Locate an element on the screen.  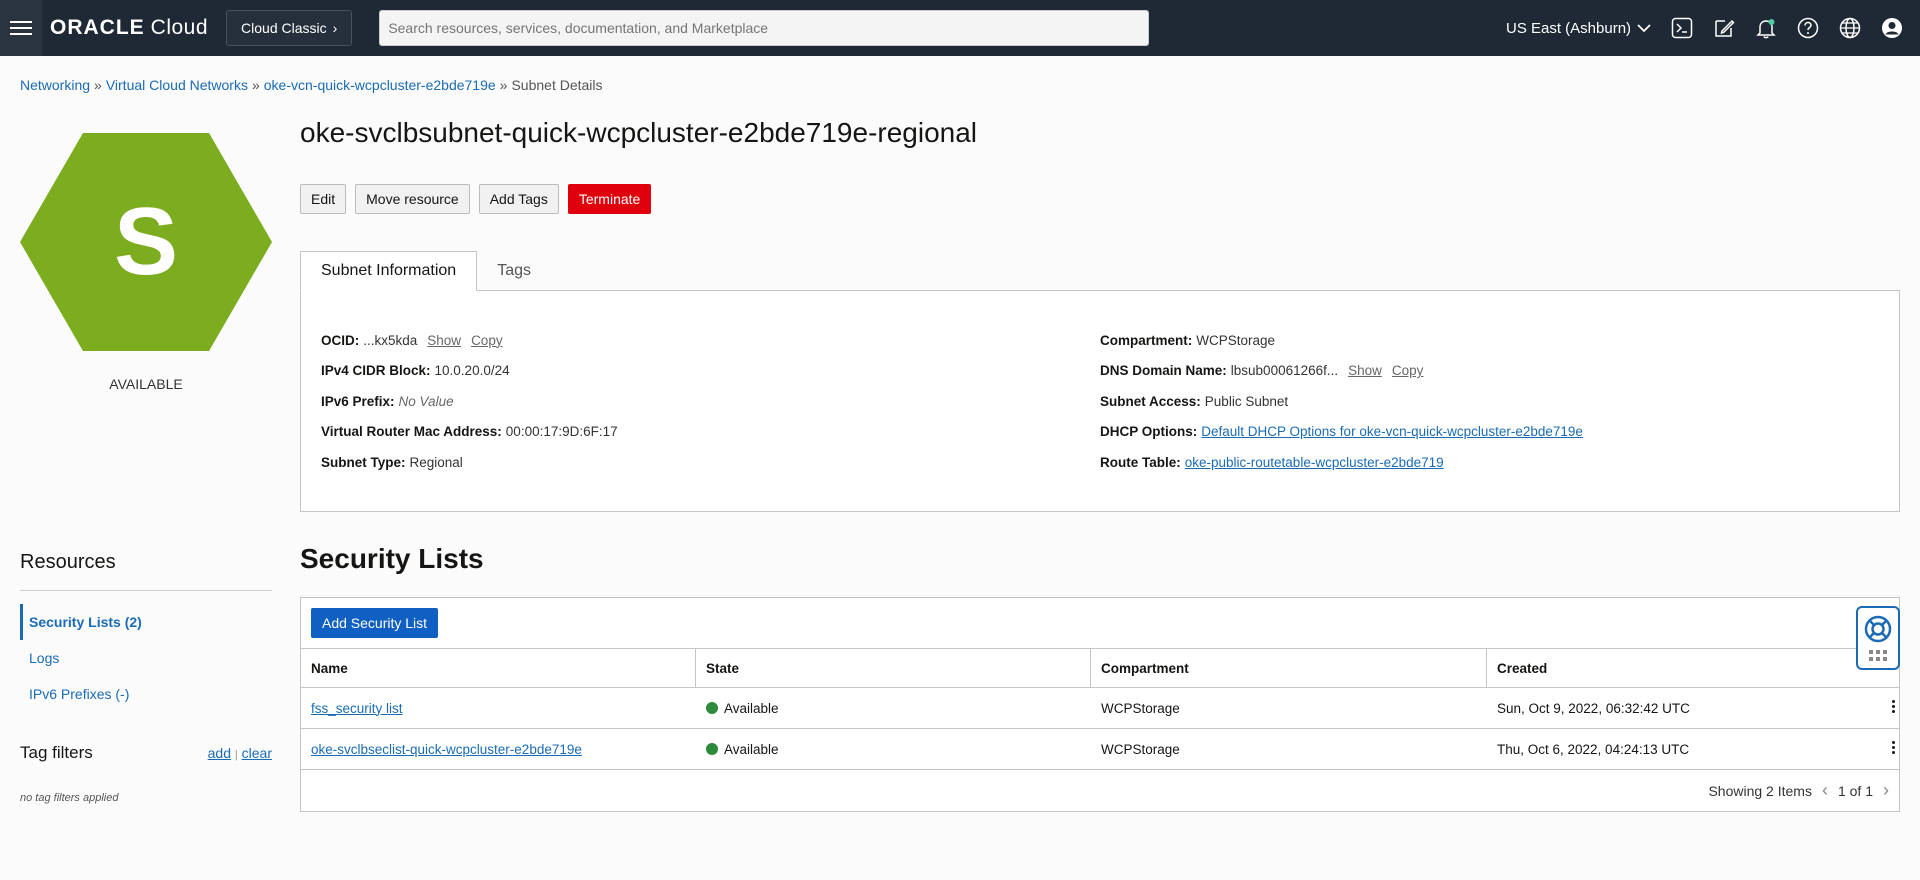
clear-tag-filter-link: clear is located at coordinates (257, 753).